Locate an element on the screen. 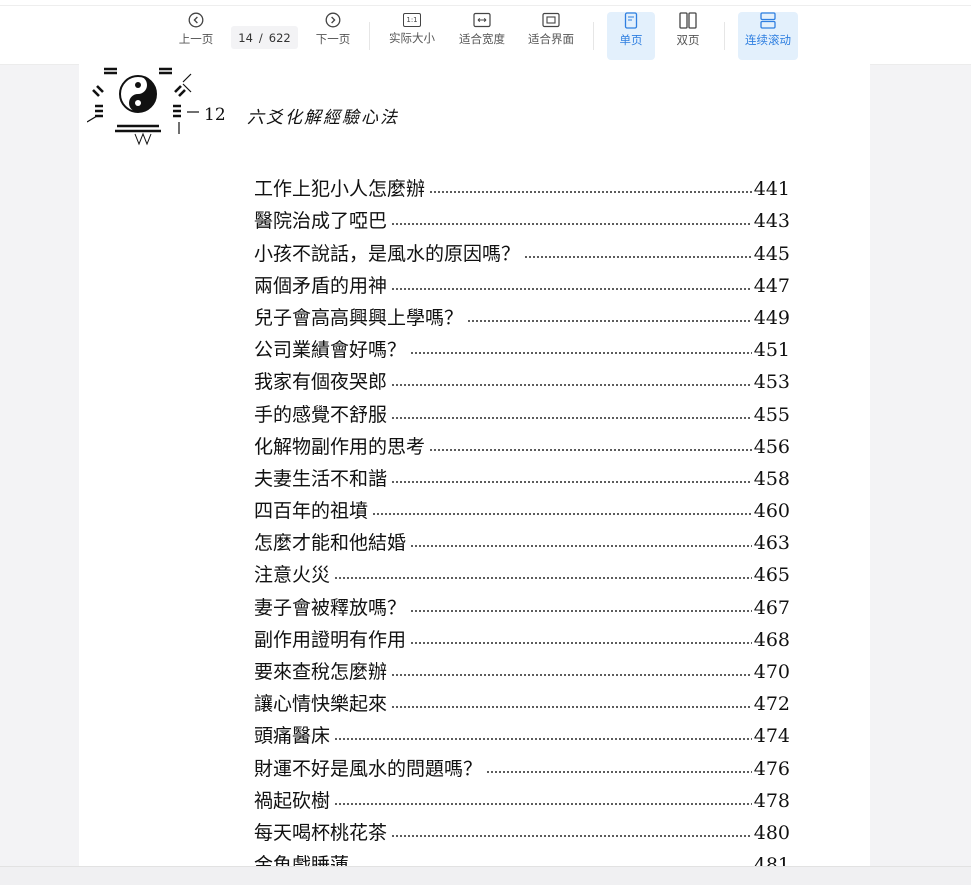 The height and width of the screenshot is (885, 971). bagua-logo is located at coordinates (143, 106).